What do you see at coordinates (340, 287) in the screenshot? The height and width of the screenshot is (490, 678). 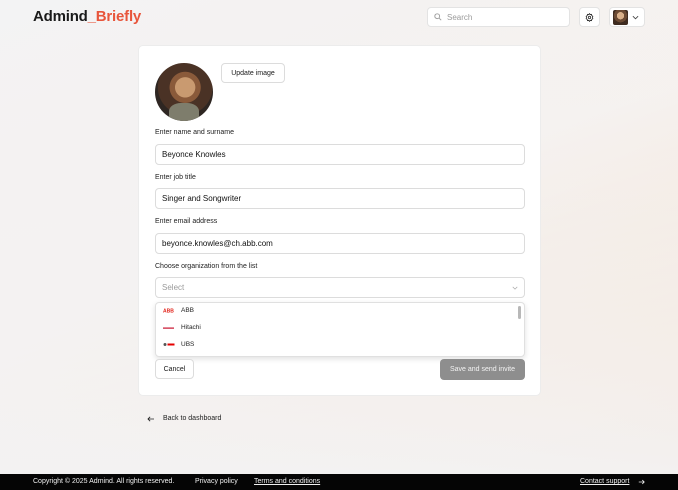 I see `organization-select: Select` at bounding box center [340, 287].